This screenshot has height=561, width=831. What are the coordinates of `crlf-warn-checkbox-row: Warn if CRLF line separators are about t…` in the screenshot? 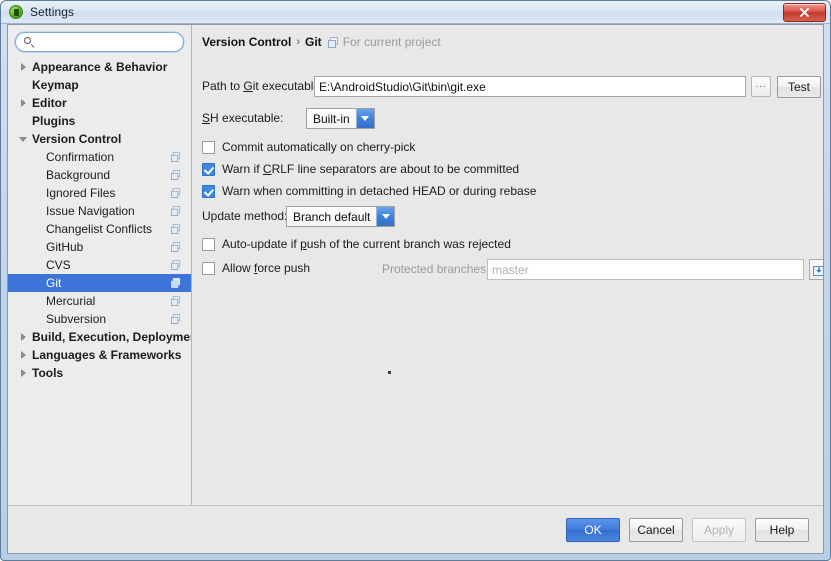 It's located at (360, 169).